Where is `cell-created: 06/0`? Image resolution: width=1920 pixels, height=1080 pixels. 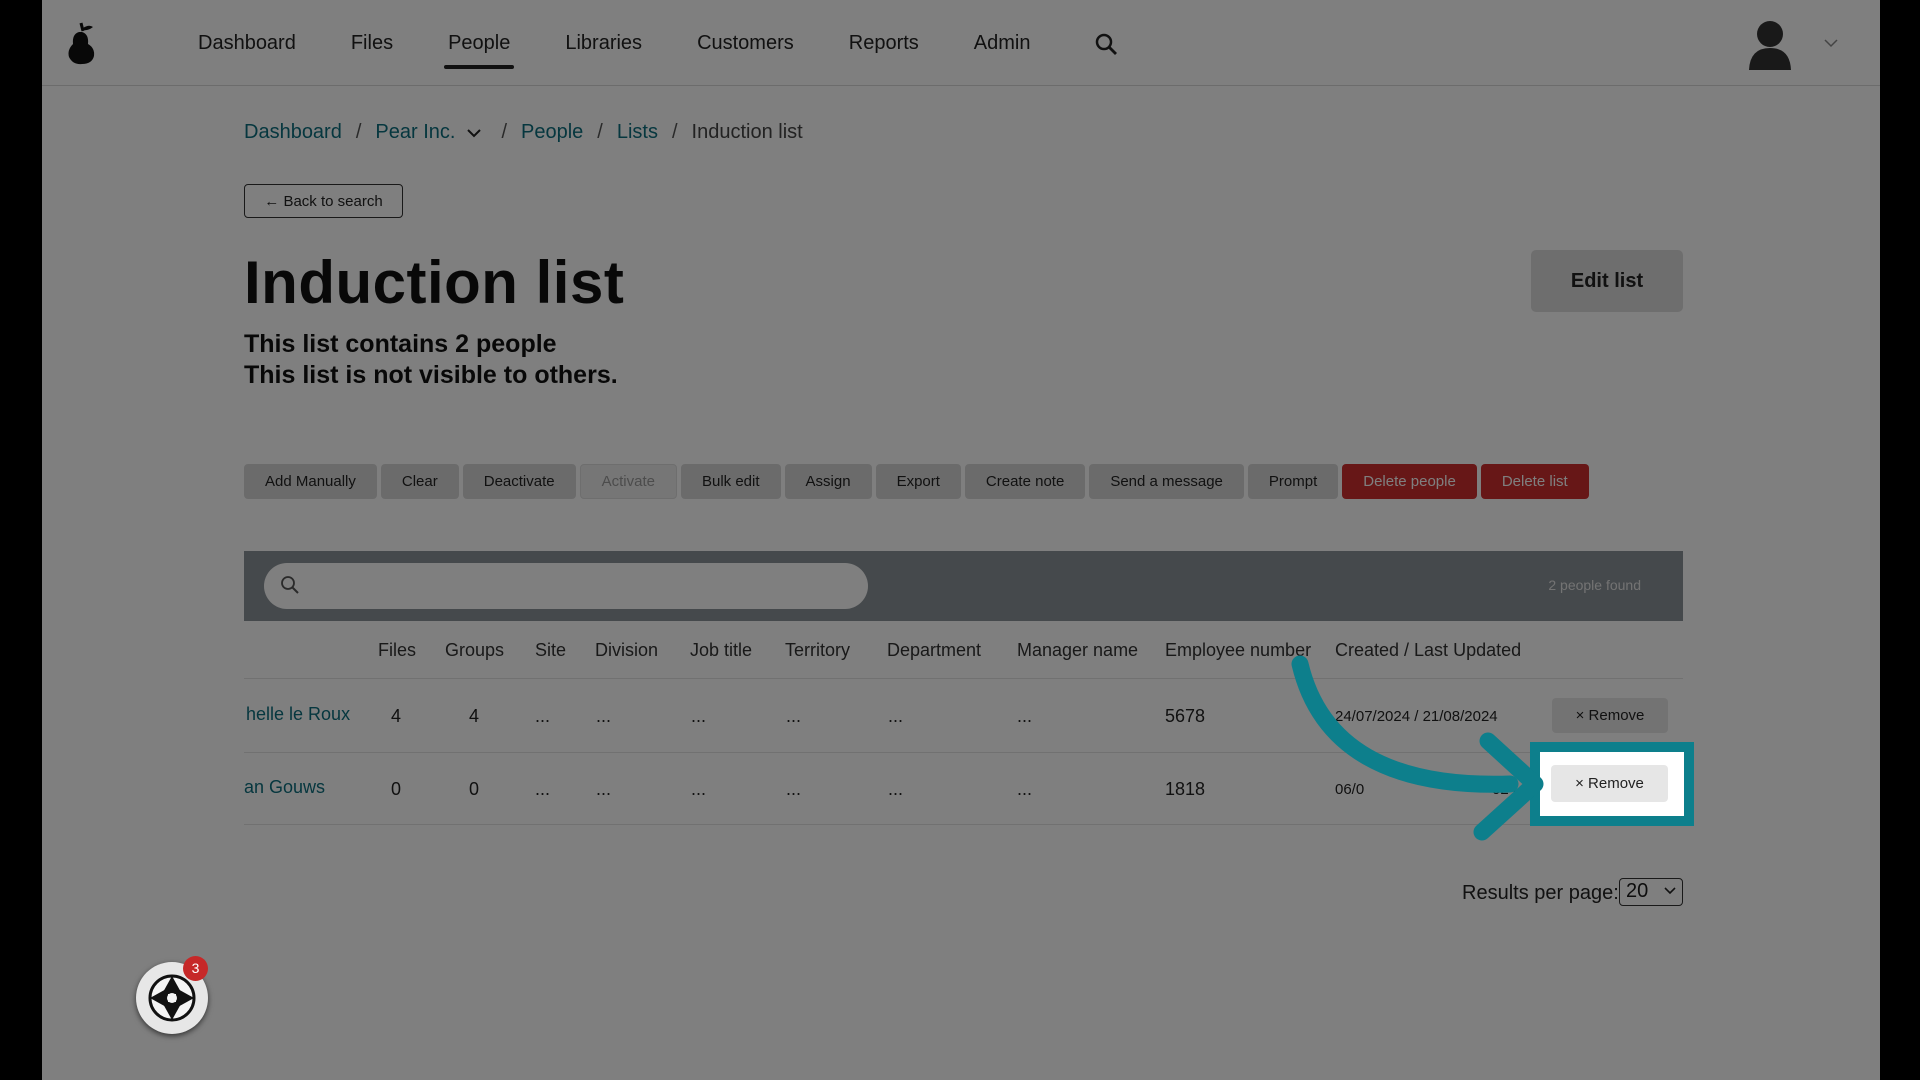 cell-created: 06/0 is located at coordinates (1350, 789).